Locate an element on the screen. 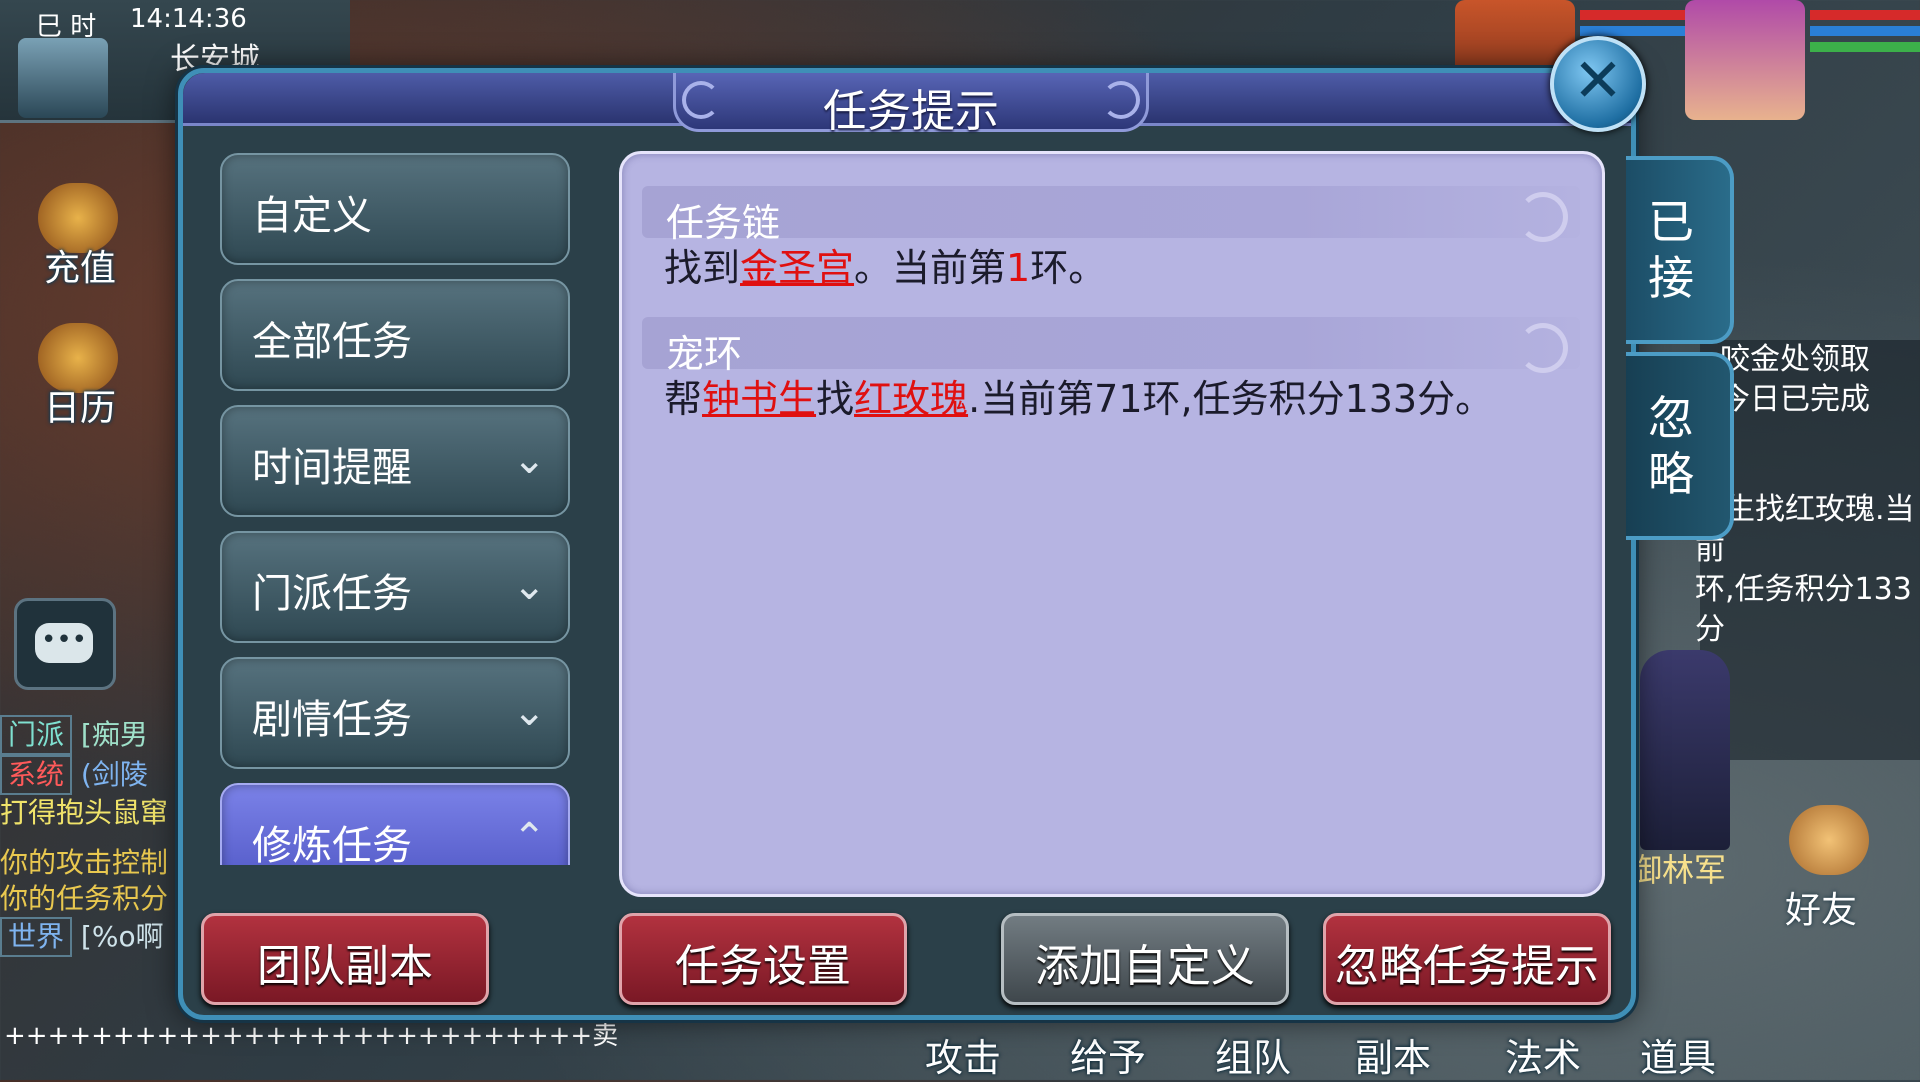 The image size is (1920, 1082). calendar-button: 日历 is located at coordinates (80, 375).